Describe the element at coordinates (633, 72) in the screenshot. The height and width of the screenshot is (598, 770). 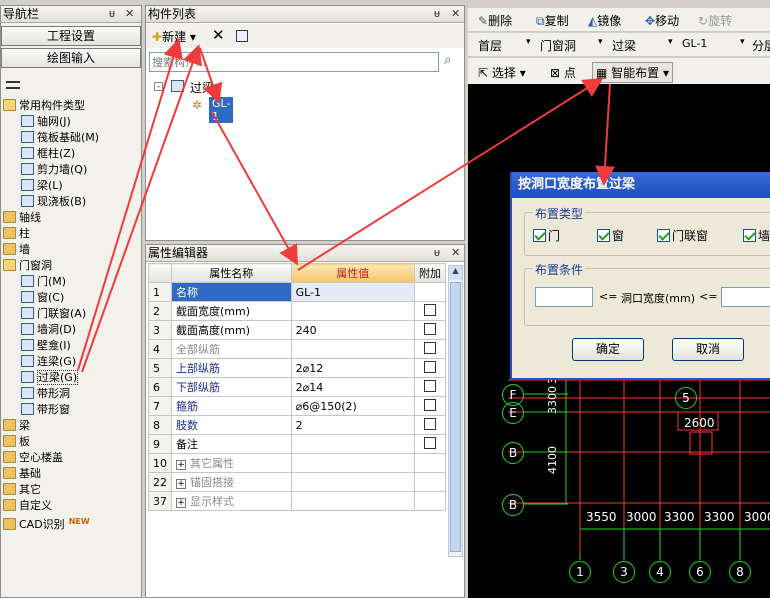
I see `smart-layout-button: ▦ 智能布置 ▾` at that location.